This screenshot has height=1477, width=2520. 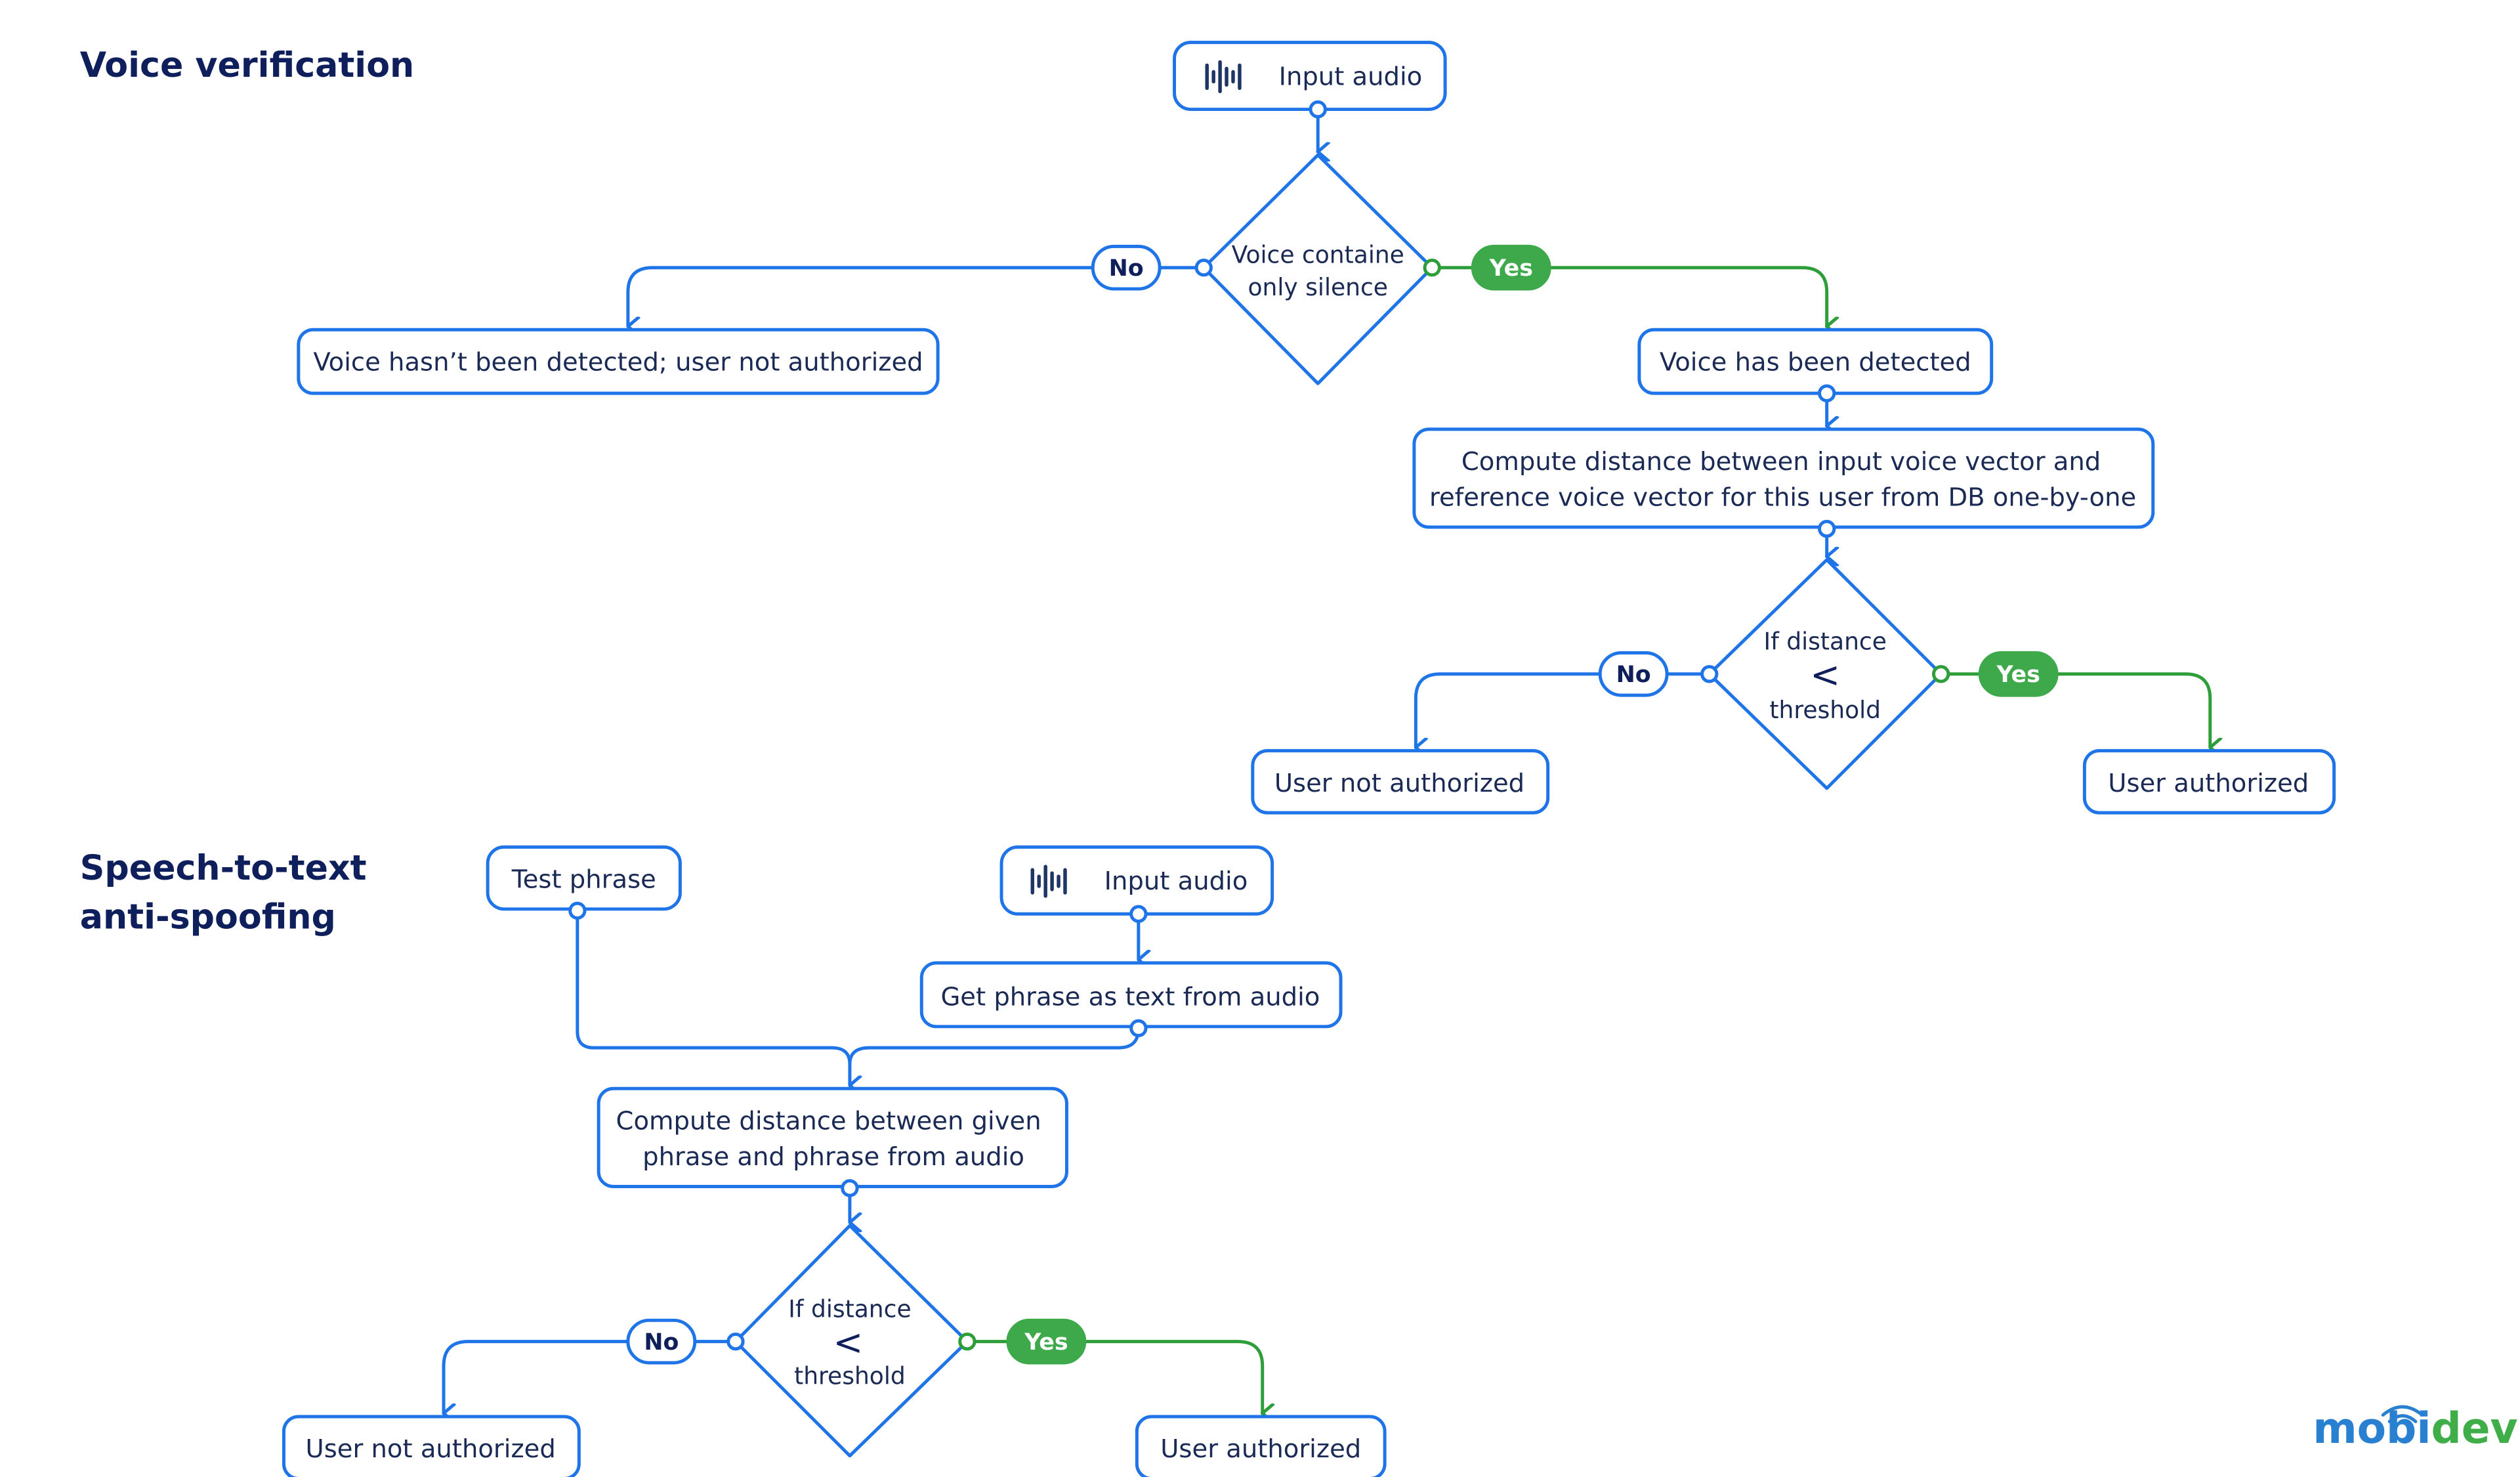 What do you see at coordinates (223, 868) in the screenshot?
I see `section-title-line1: Speech-to-text` at bounding box center [223, 868].